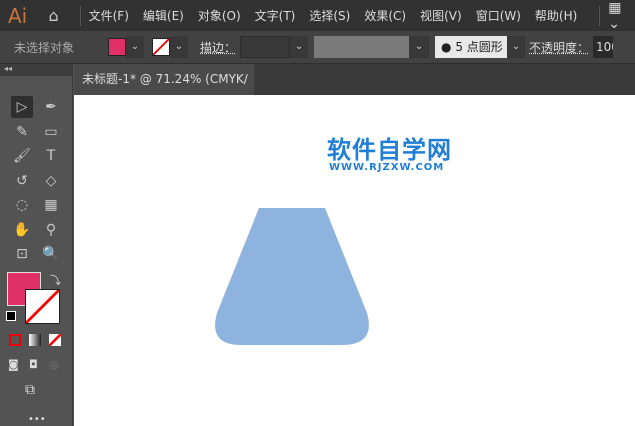 This screenshot has width=635, height=426. I want to click on control-bar: 未选择对象 ⌄ ⌄ 描边： ⌄ ⌄ ● 5 点圆形 ⌄ 不透明度： 100, so click(317, 47).